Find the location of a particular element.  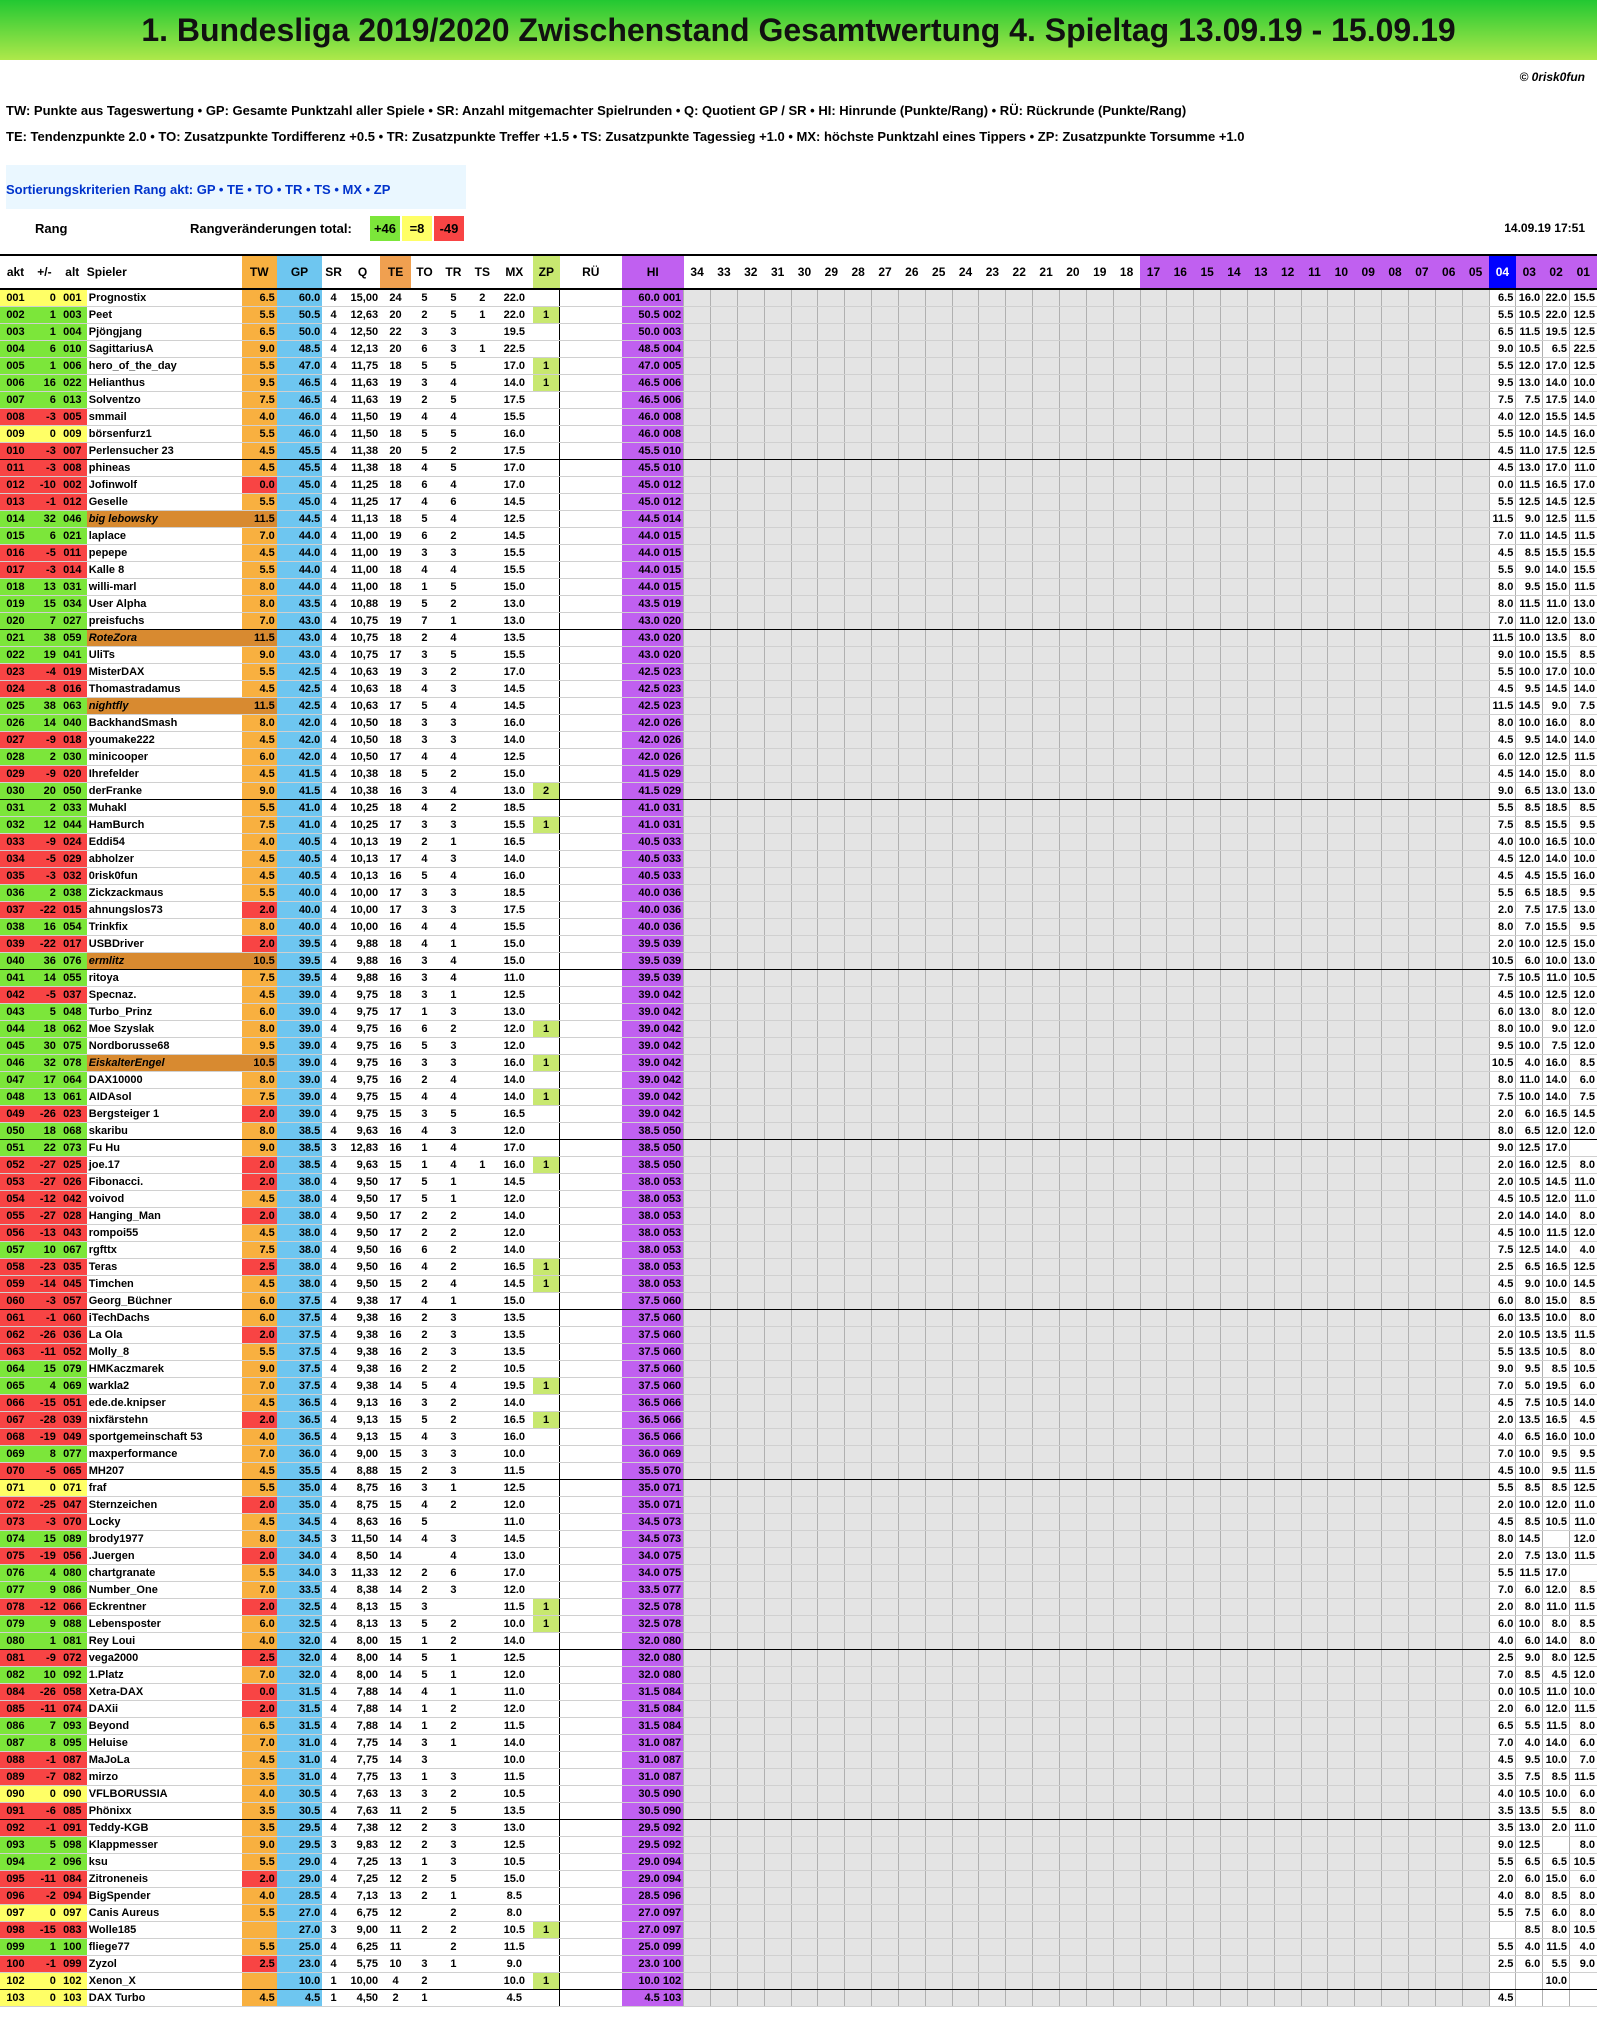

cell-hi-value: 44.0 015 is located at coordinates (652, 536).